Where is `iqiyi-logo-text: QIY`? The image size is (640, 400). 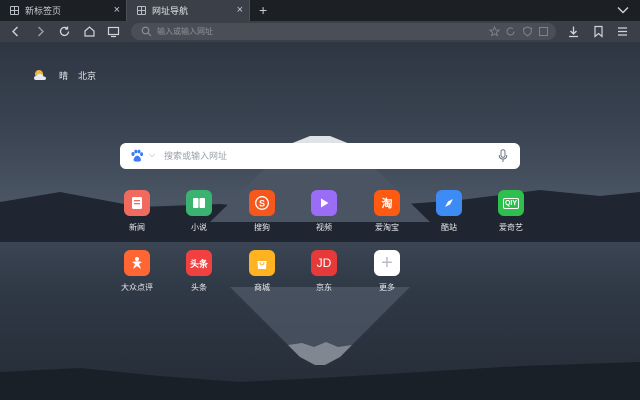
iqiyi-logo-text: QIY is located at coordinates (511, 203).